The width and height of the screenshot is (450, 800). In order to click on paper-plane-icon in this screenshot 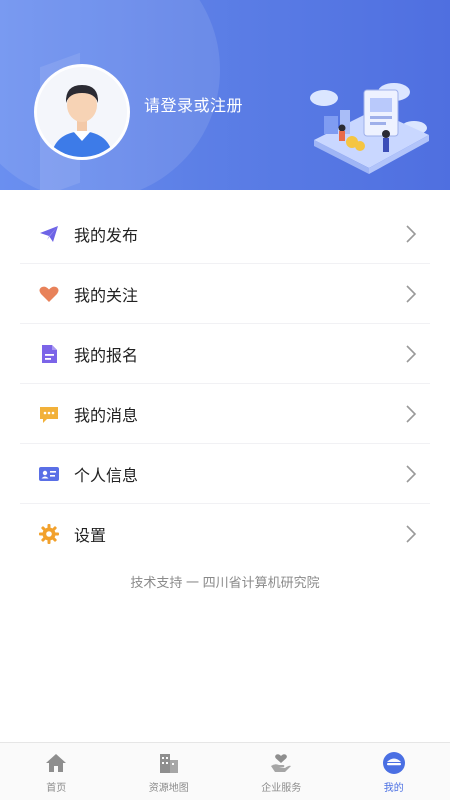, I will do `click(49, 234)`.